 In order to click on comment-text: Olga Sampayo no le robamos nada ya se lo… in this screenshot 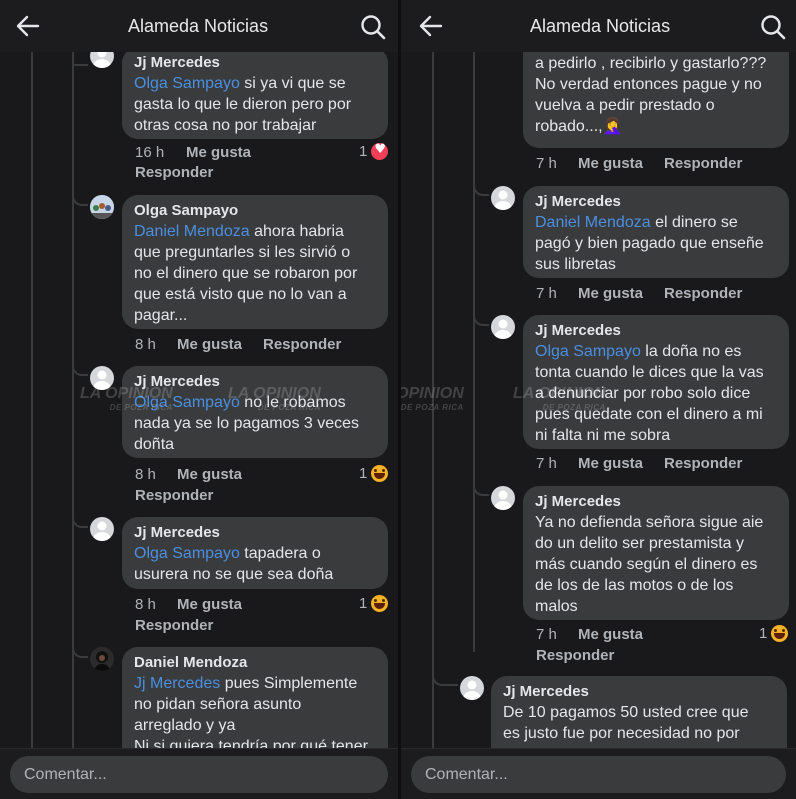, I will do `click(247, 423)`.